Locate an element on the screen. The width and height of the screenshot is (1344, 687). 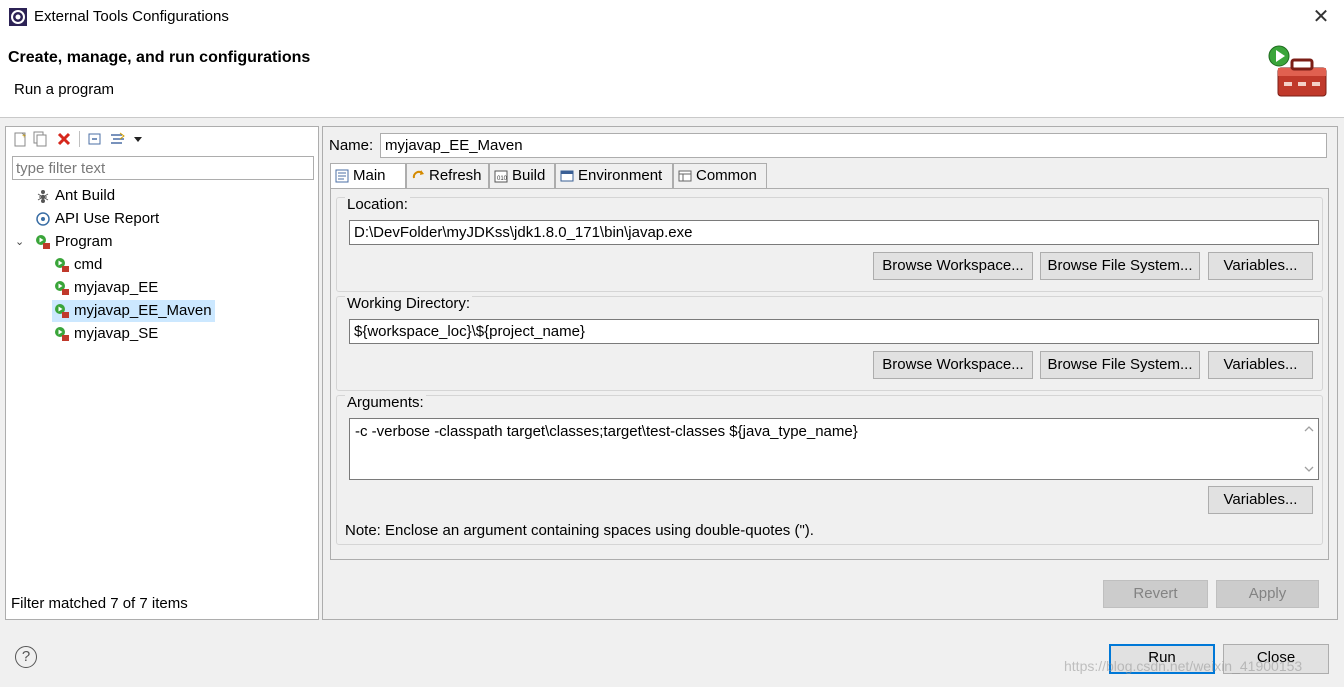
tab-environment: Environment is located at coordinates (614, 175).